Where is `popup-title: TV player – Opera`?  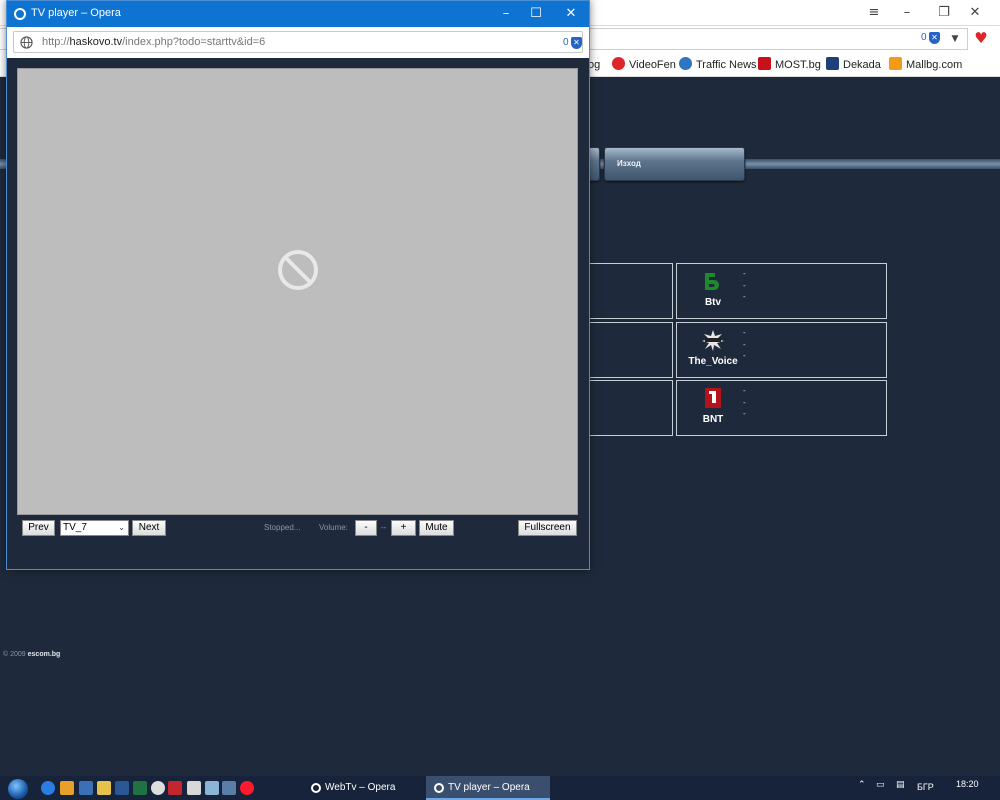
popup-title: TV player – Opera is located at coordinates (76, 13).